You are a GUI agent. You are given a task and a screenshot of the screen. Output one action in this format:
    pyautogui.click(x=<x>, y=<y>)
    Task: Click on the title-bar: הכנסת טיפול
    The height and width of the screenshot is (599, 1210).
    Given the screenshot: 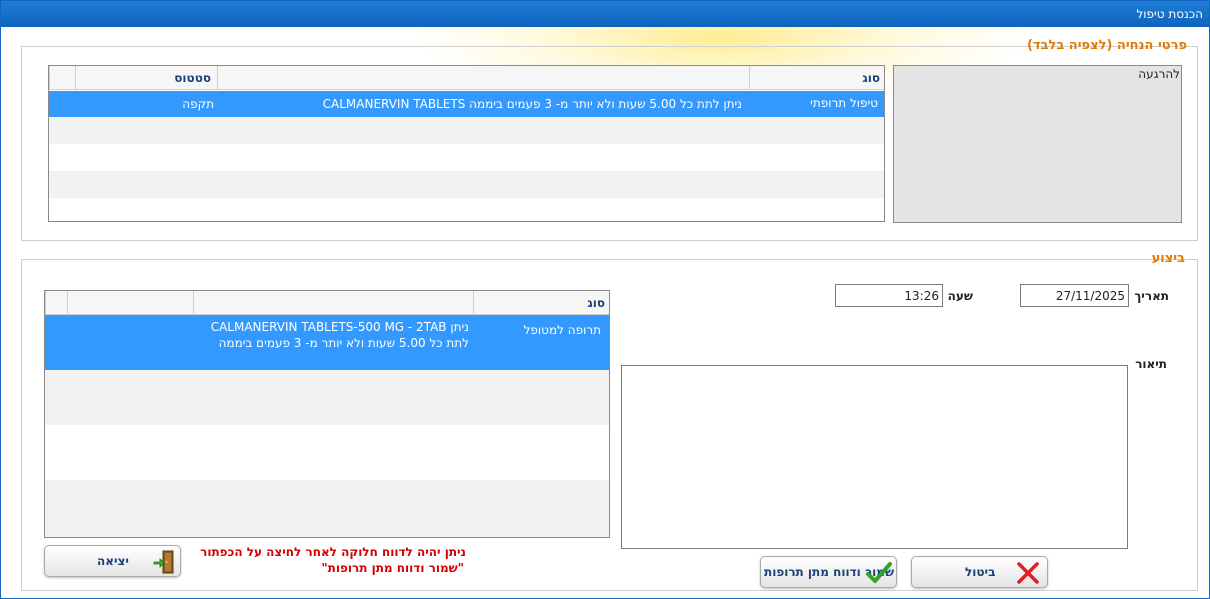 What is the action you would take?
    pyautogui.click(x=605, y=14)
    